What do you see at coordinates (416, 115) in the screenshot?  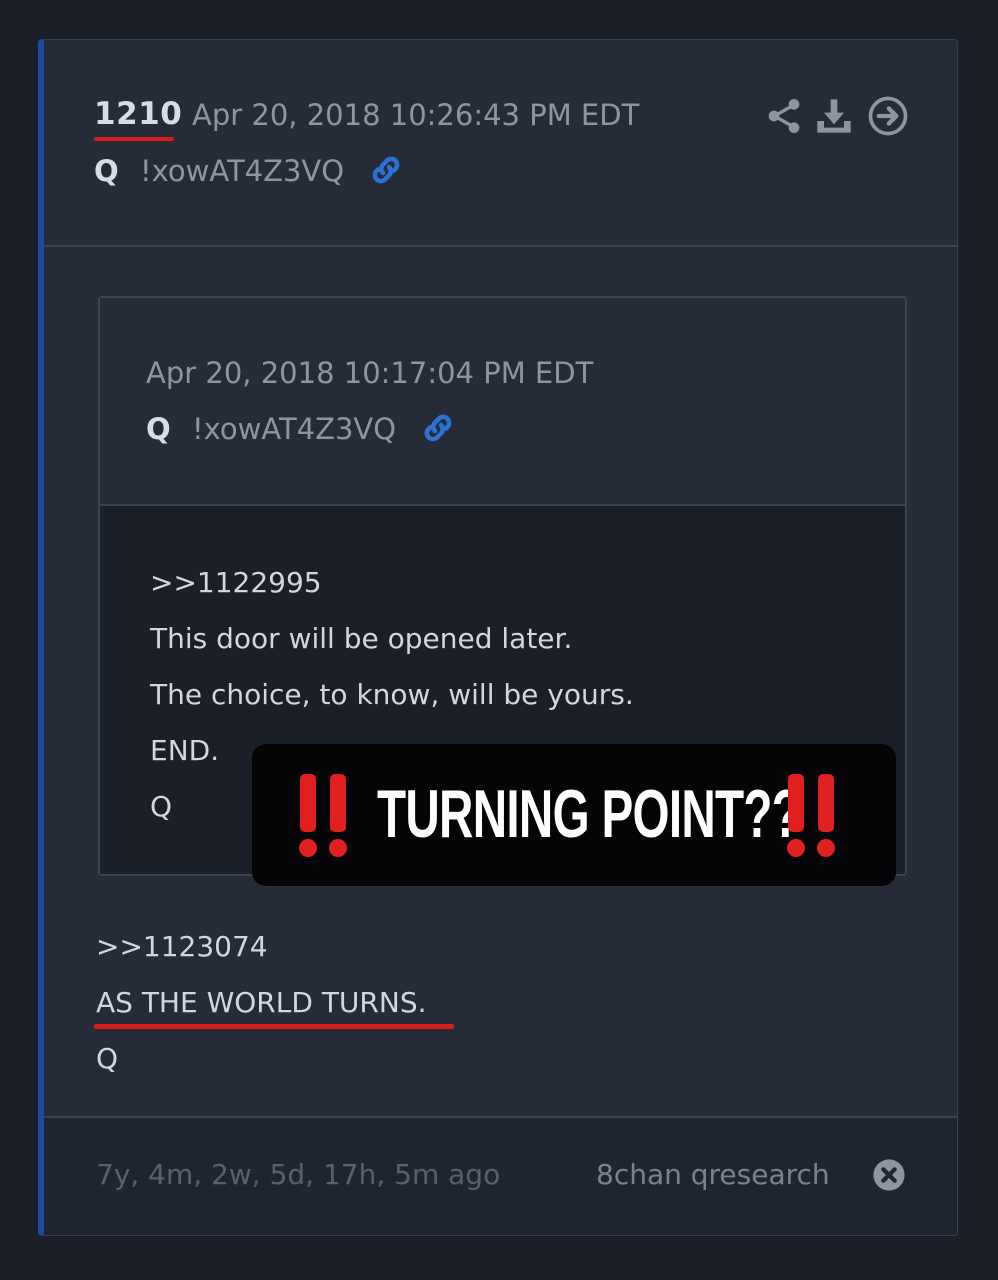 I see `post-date: Apr 20, 2018 10:26:43 PM EDT` at bounding box center [416, 115].